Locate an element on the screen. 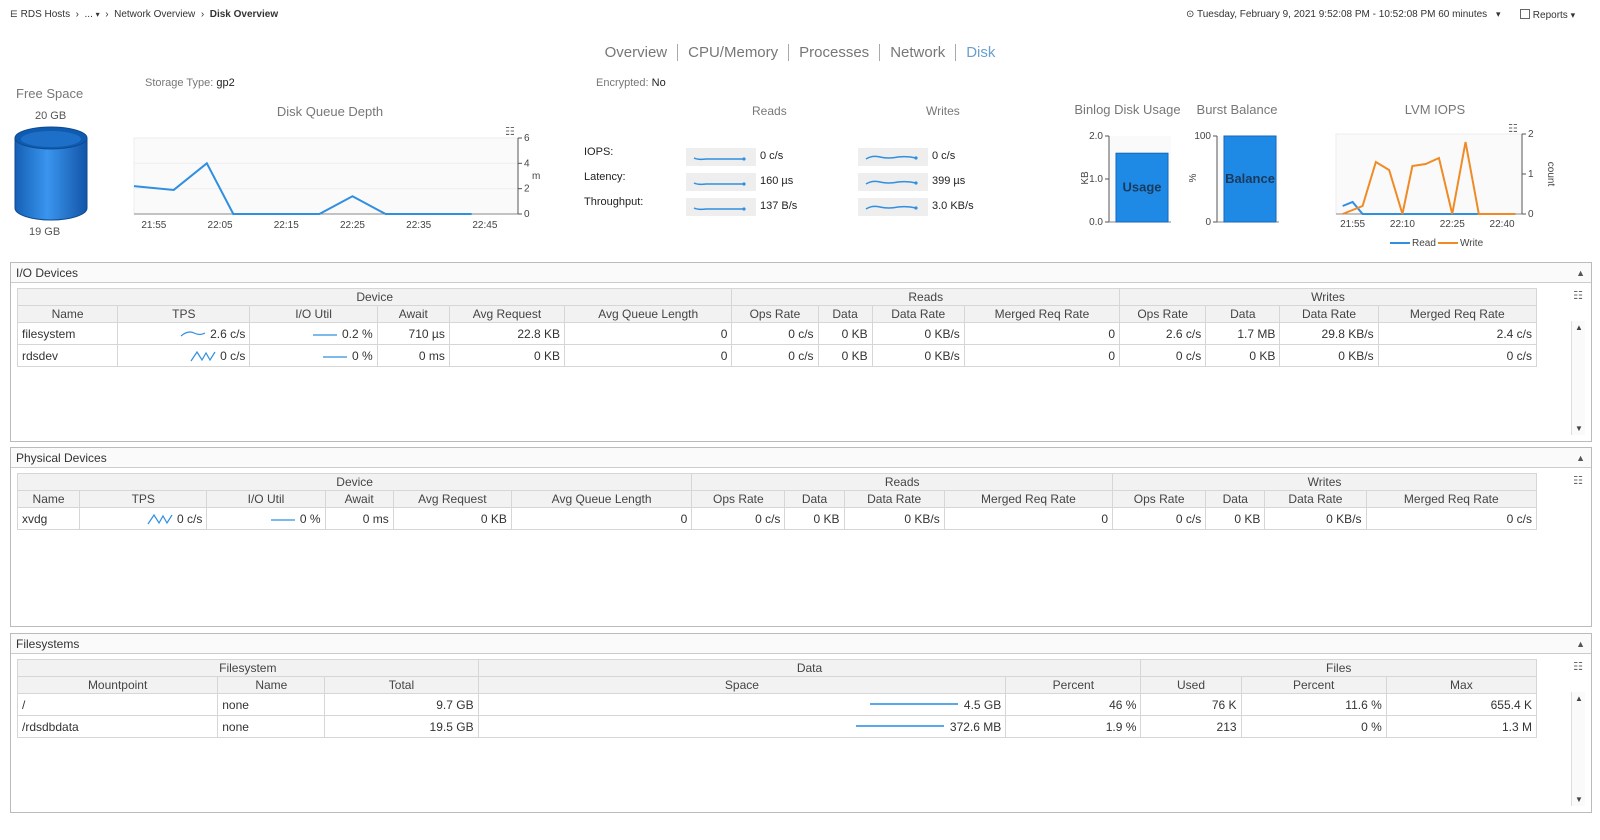 The width and height of the screenshot is (1600, 840). cell-value: 1.3 M is located at coordinates (1516, 726).